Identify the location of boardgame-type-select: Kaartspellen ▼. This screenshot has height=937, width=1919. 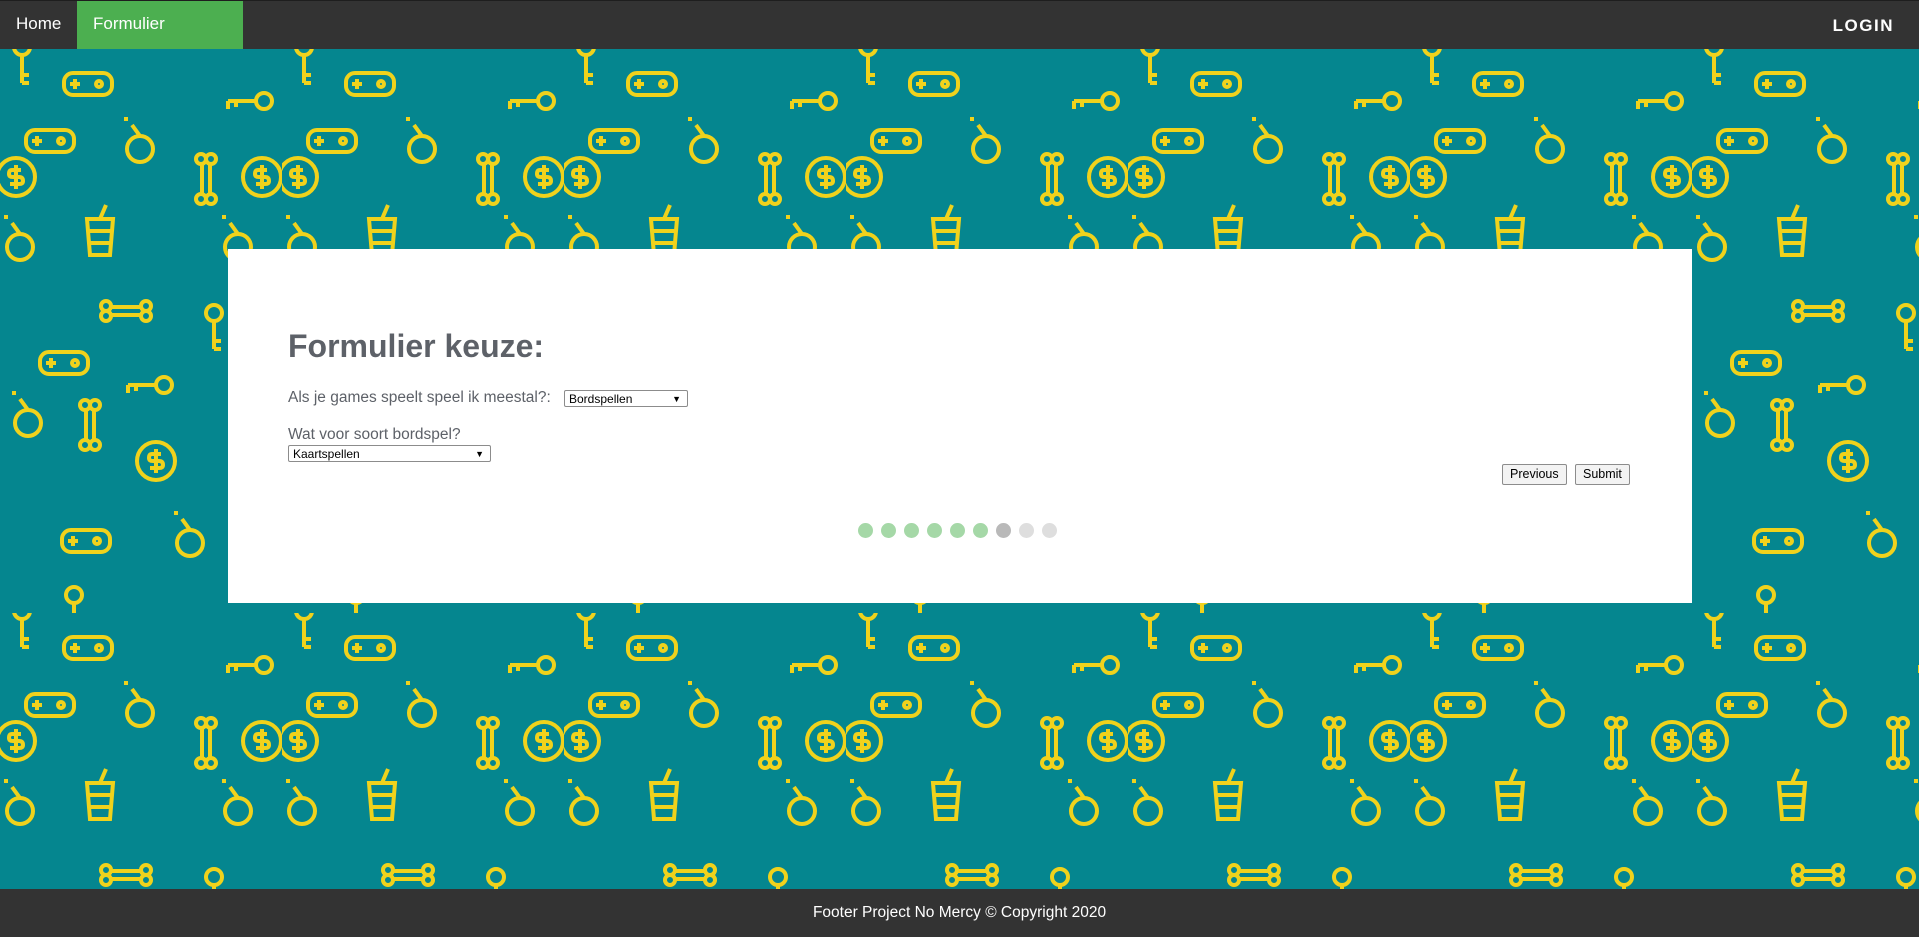
(389, 453).